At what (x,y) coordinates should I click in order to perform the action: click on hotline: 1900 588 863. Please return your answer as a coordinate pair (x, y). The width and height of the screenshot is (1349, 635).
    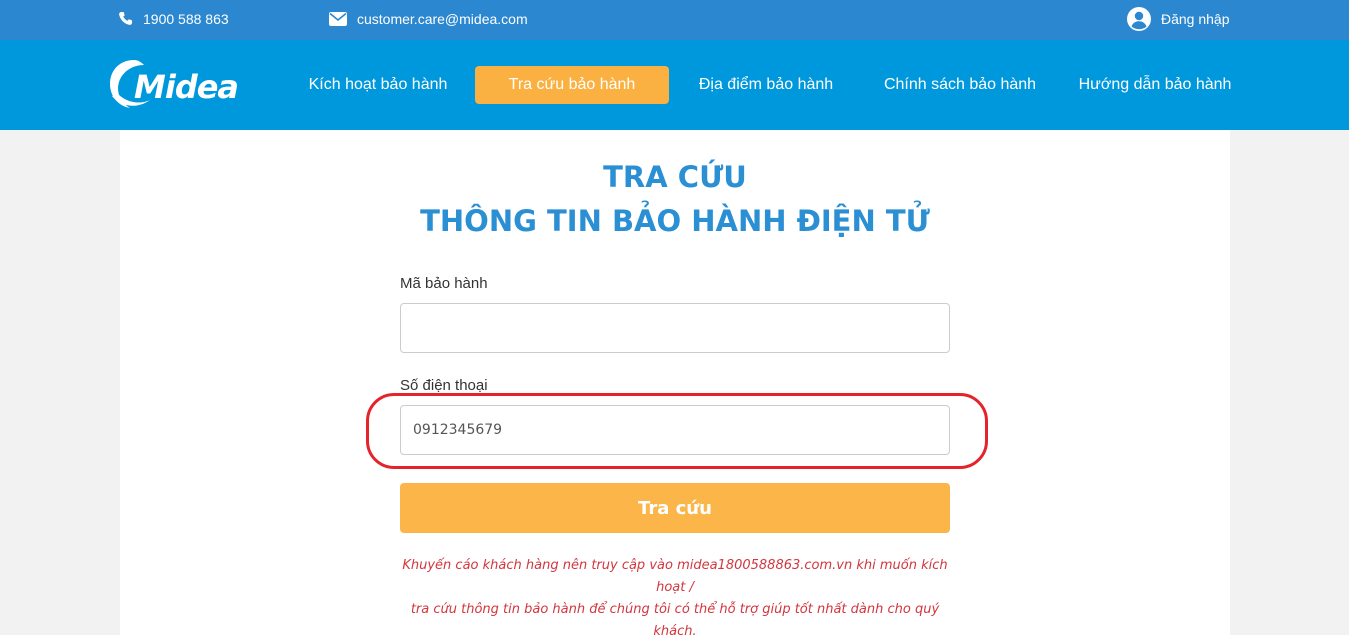
    Looking at the image, I should click on (173, 18).